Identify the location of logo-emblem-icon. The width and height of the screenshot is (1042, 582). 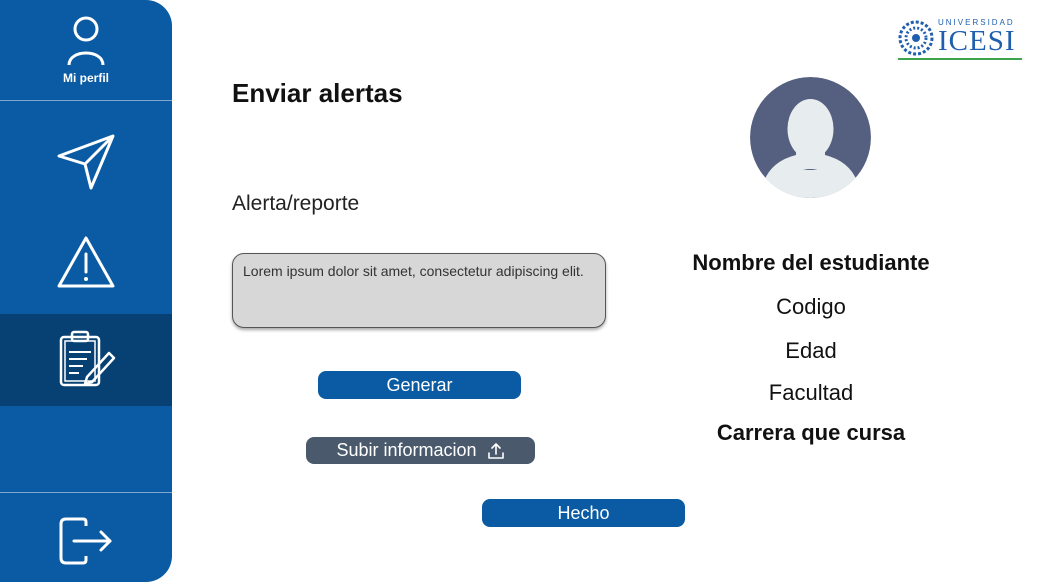
(916, 38).